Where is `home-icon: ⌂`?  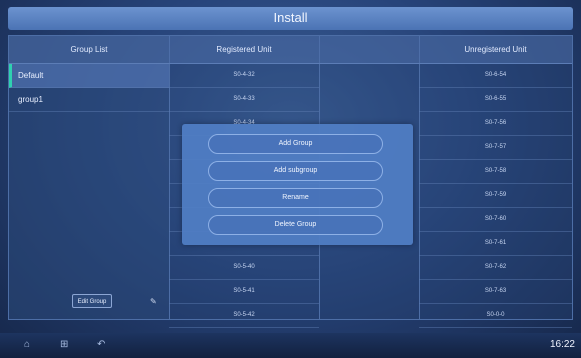
home-icon: ⌂ is located at coordinates (27, 345).